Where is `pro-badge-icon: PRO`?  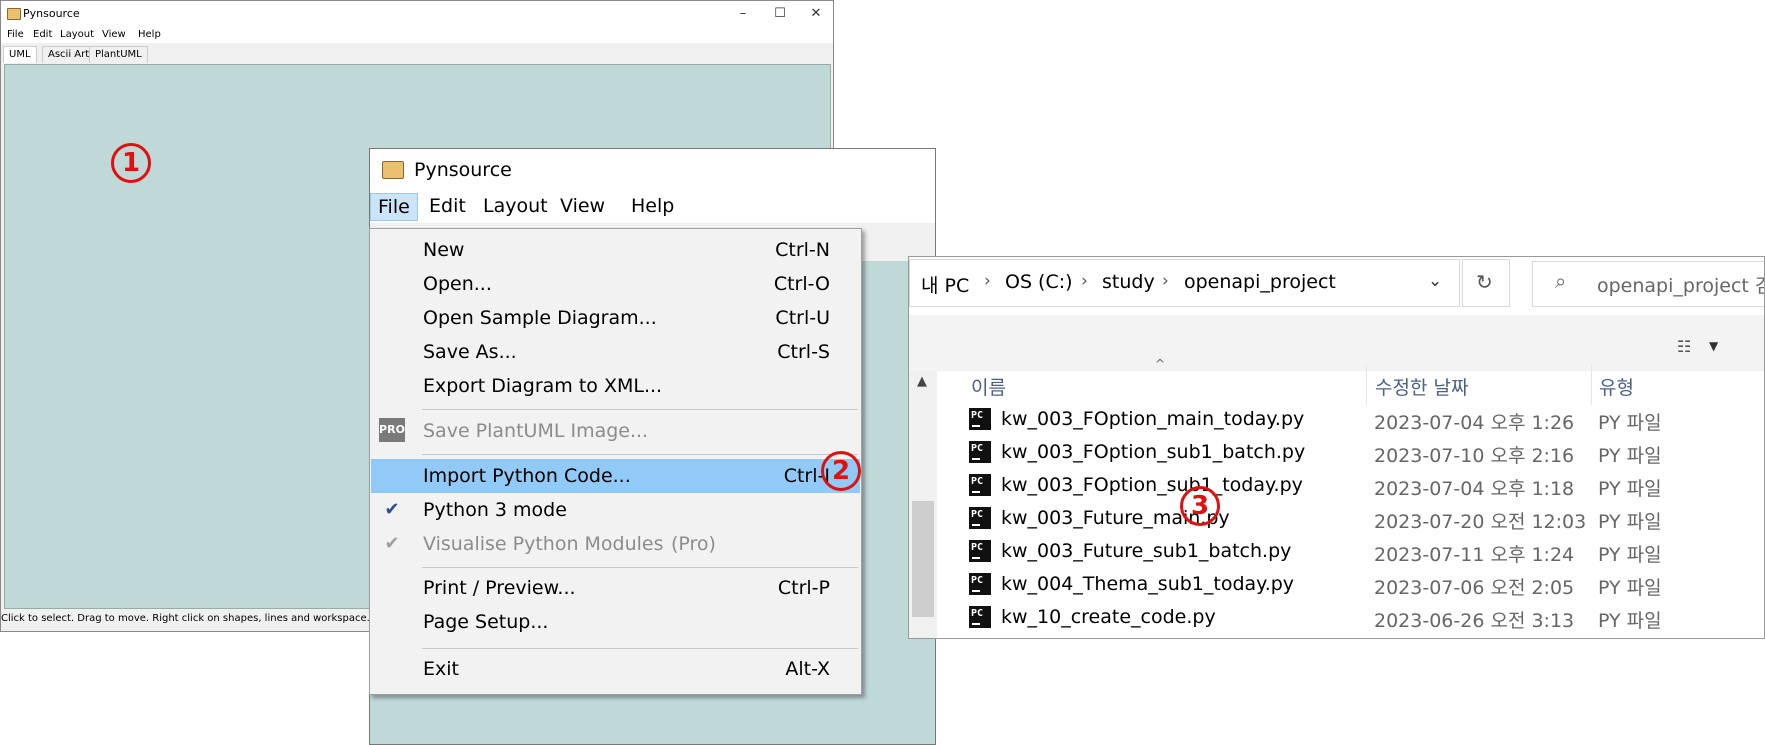
pro-badge-icon: PRO is located at coordinates (392, 430).